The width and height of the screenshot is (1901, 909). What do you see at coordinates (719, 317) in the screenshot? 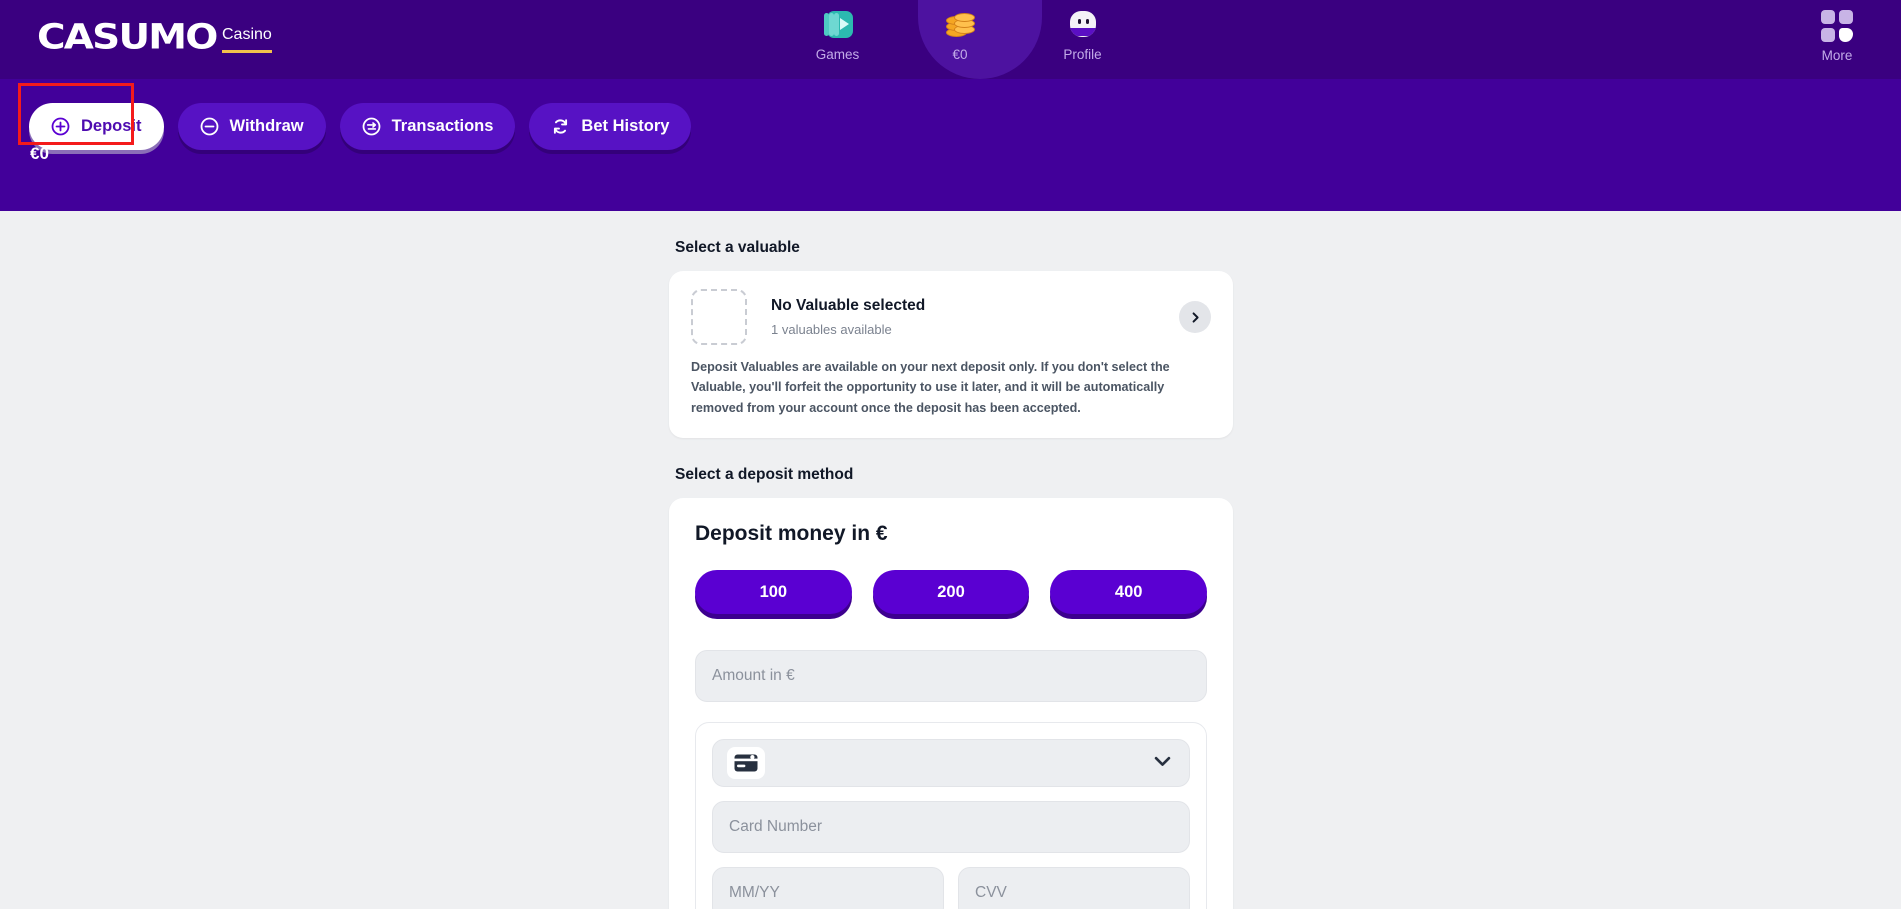
I see `valuable-placeholder-icon` at bounding box center [719, 317].